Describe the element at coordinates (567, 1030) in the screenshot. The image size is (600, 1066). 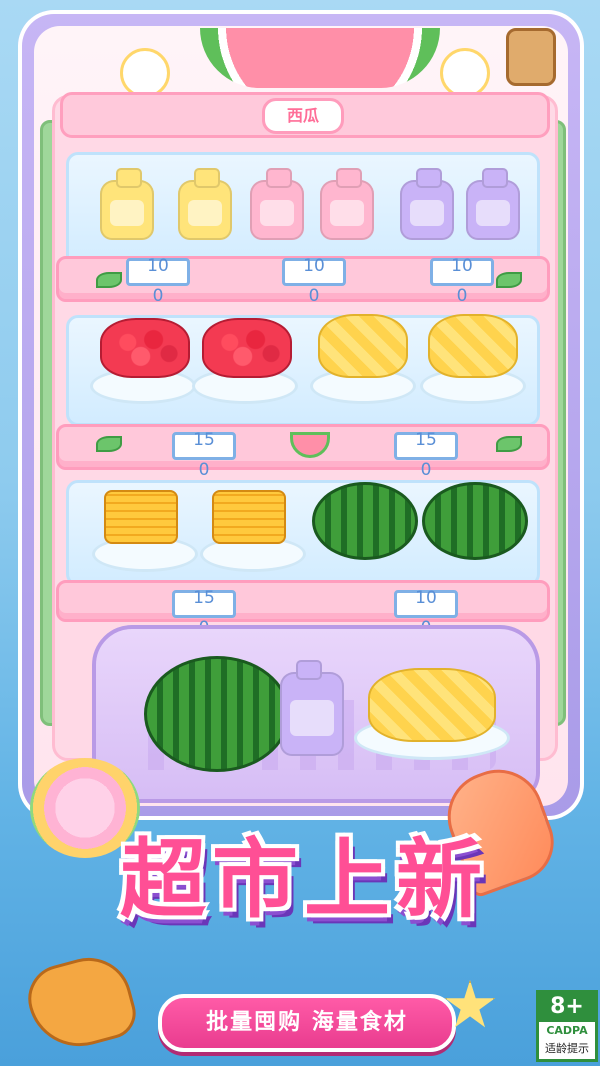
I see `age-rating-org: CADPA` at that location.